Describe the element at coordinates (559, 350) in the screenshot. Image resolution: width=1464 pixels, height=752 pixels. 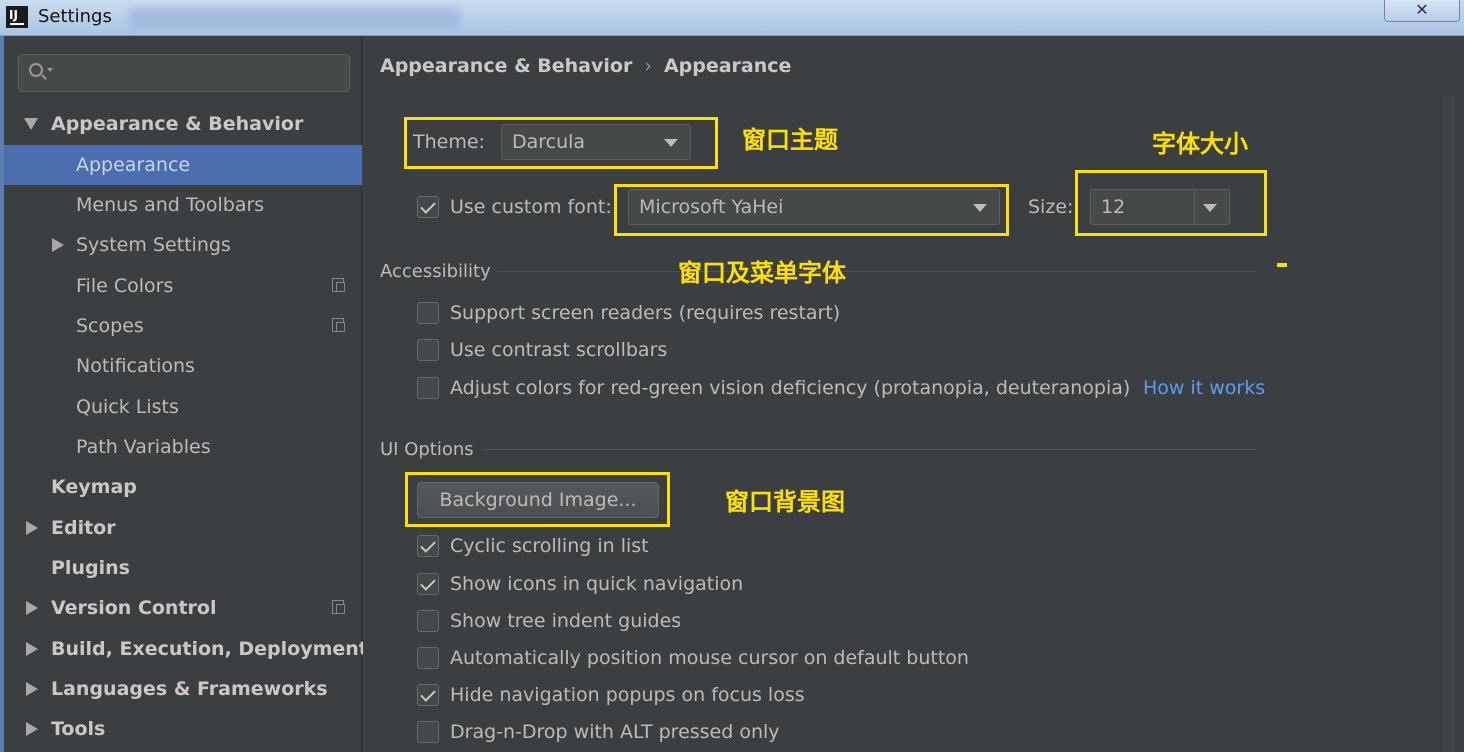
I see `contrast-scrollbars-label: Use contrast scrollbars` at that location.